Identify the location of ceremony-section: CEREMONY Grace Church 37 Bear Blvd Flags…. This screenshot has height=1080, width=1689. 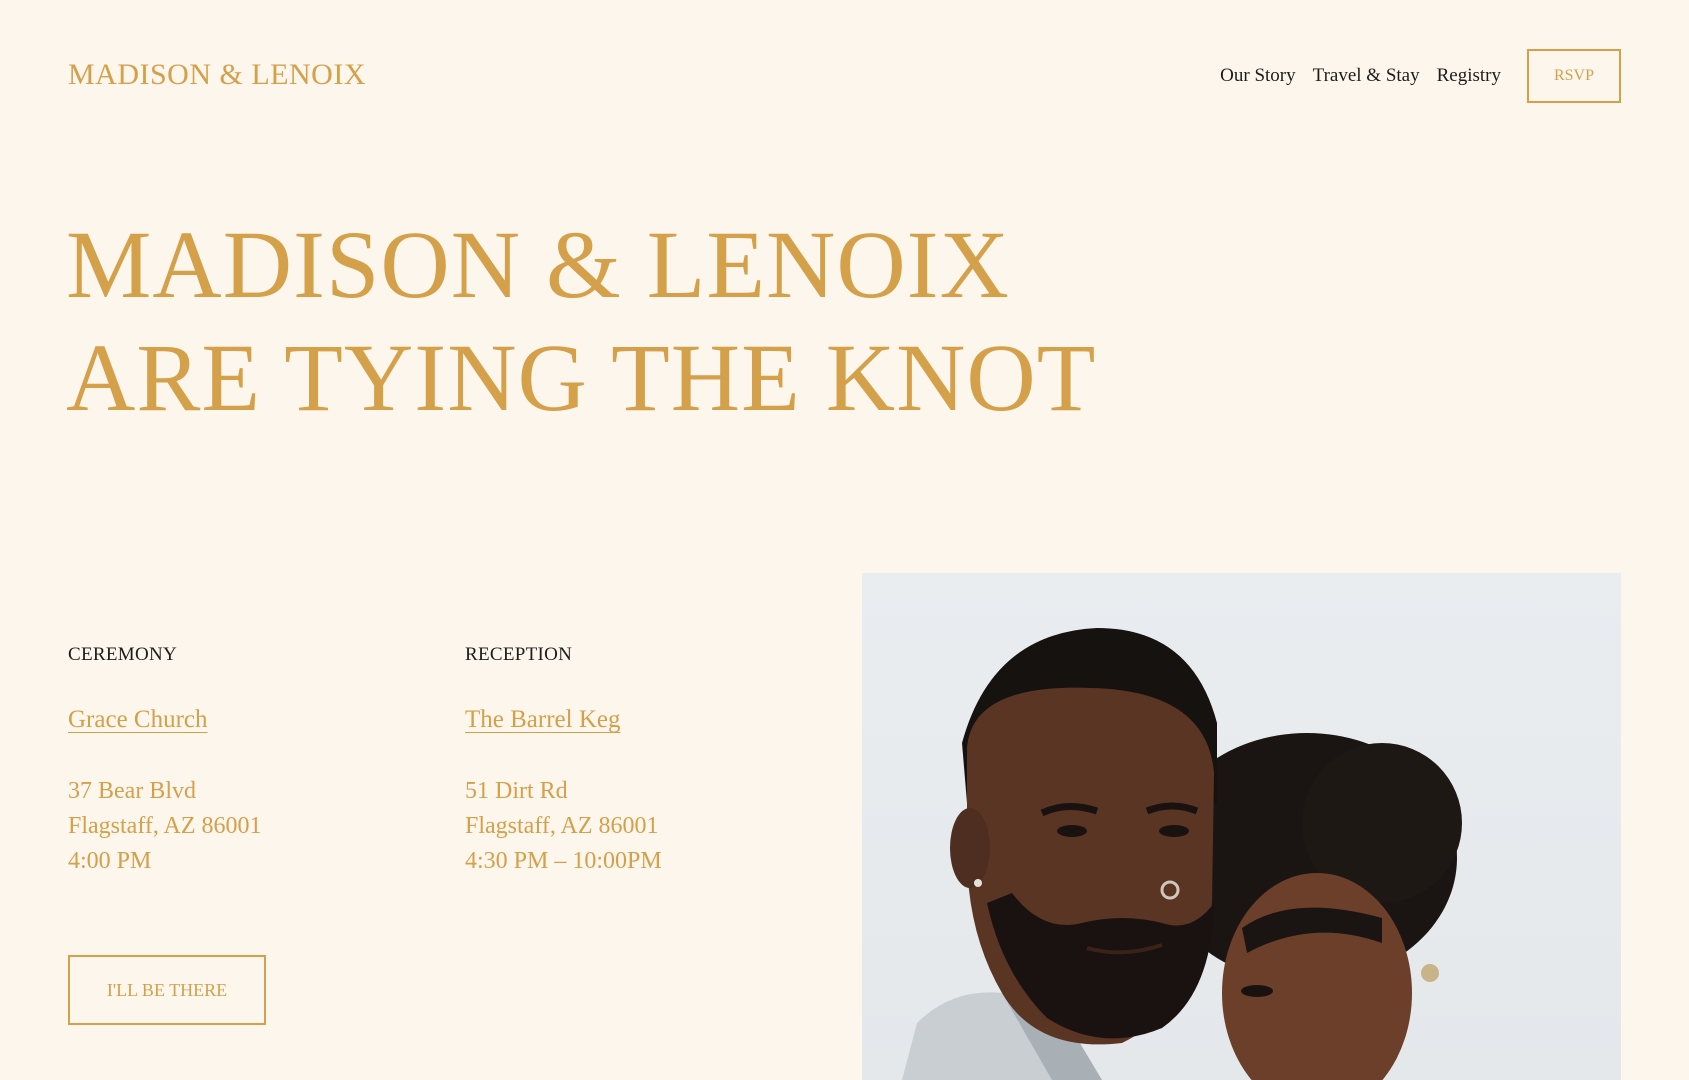
(233, 761).